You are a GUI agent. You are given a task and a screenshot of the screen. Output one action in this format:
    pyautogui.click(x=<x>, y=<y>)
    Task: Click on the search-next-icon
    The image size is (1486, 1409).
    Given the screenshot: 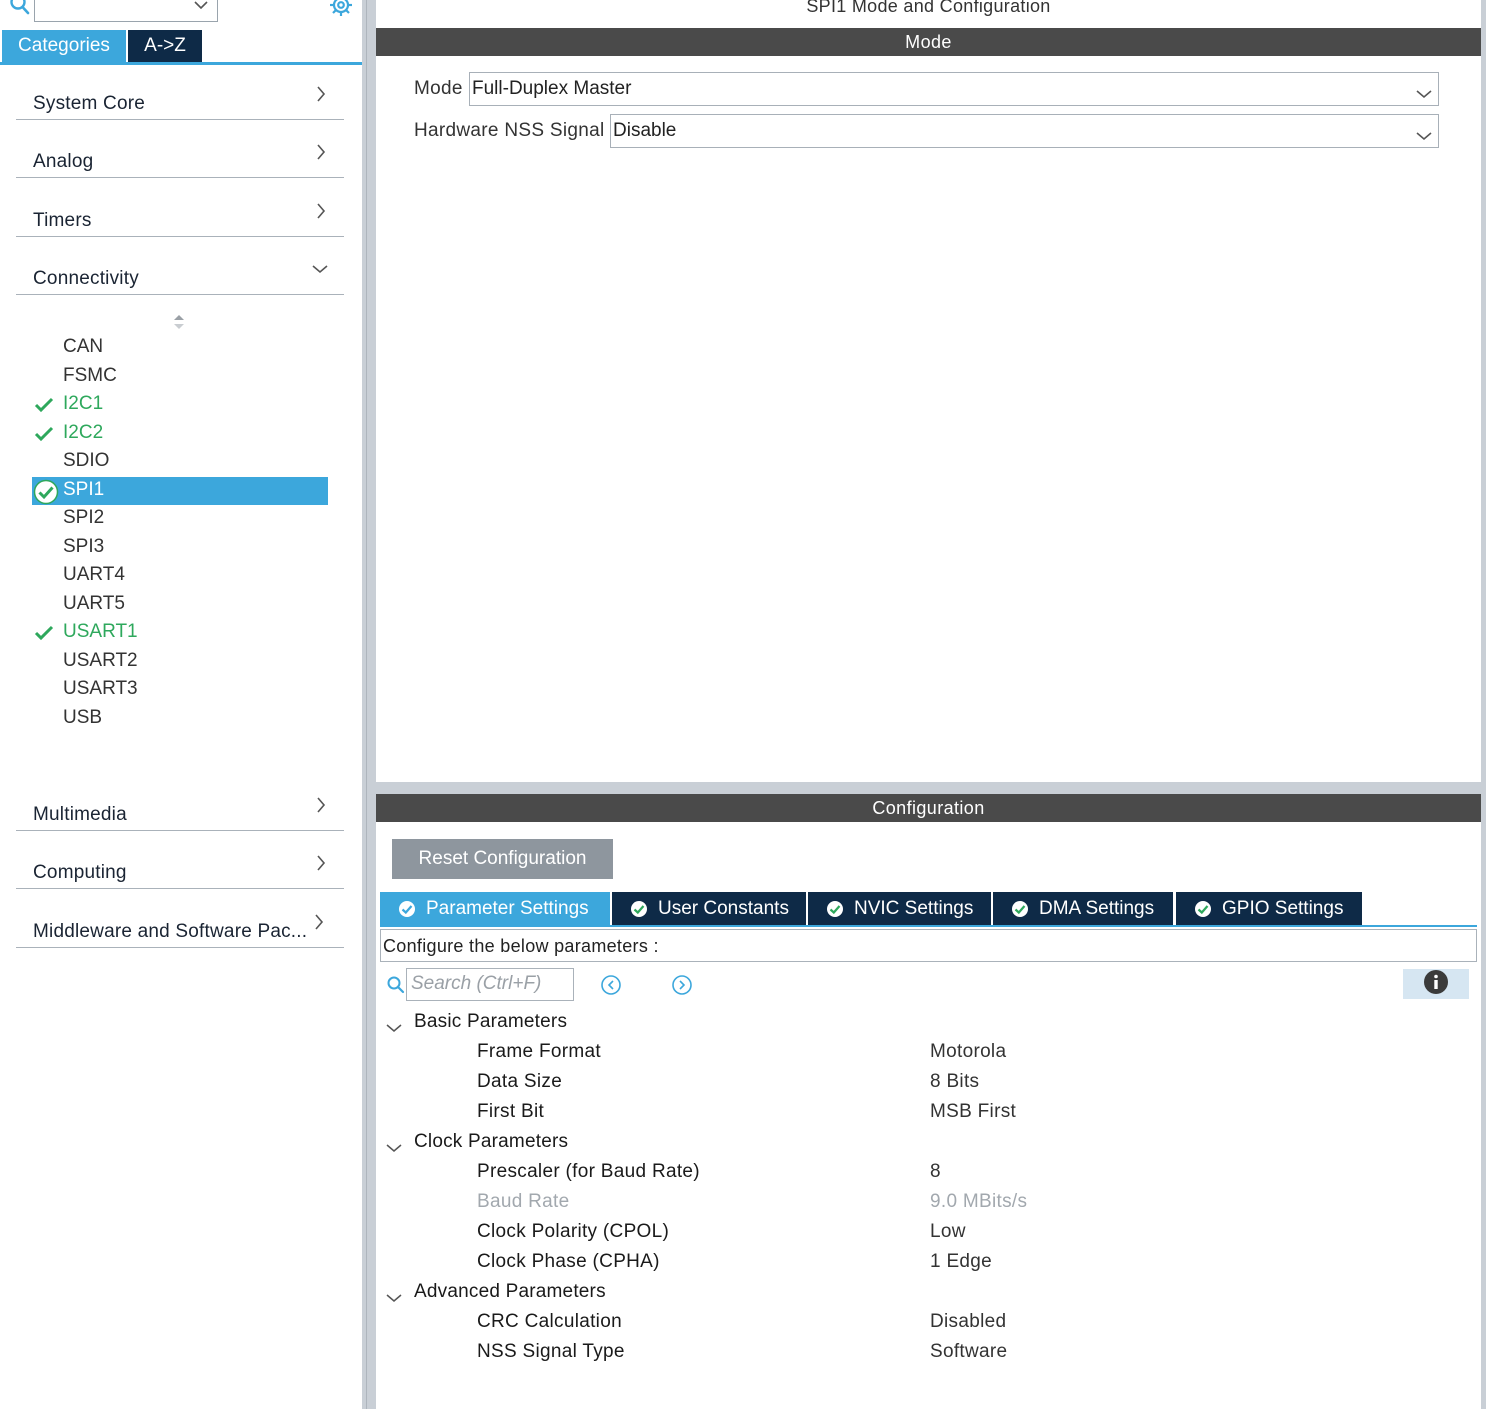 What is the action you would take?
    pyautogui.click(x=682, y=987)
    